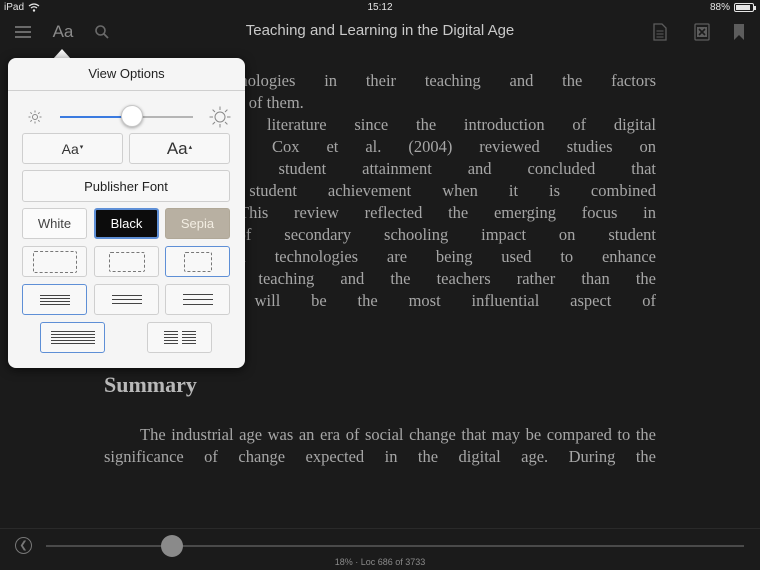  I want to click on full-justification-button, so click(72, 337).